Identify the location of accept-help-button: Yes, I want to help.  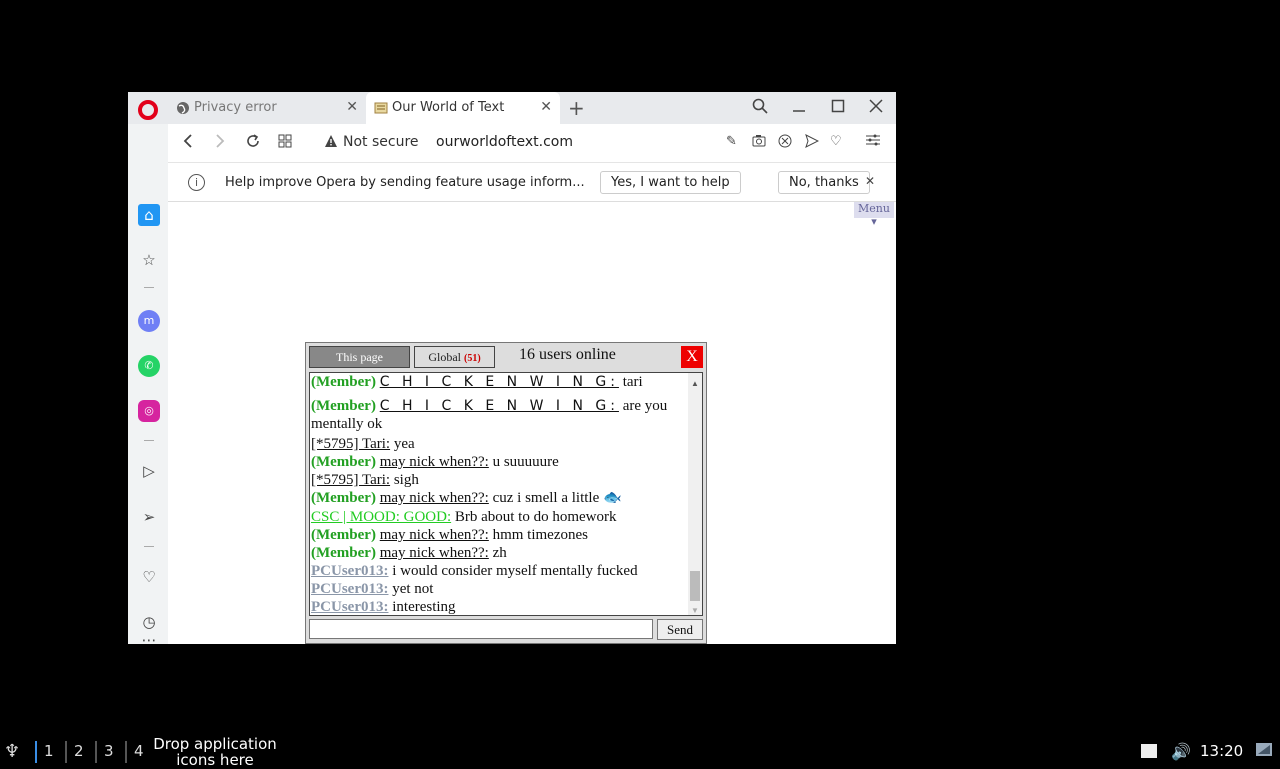
(670, 182).